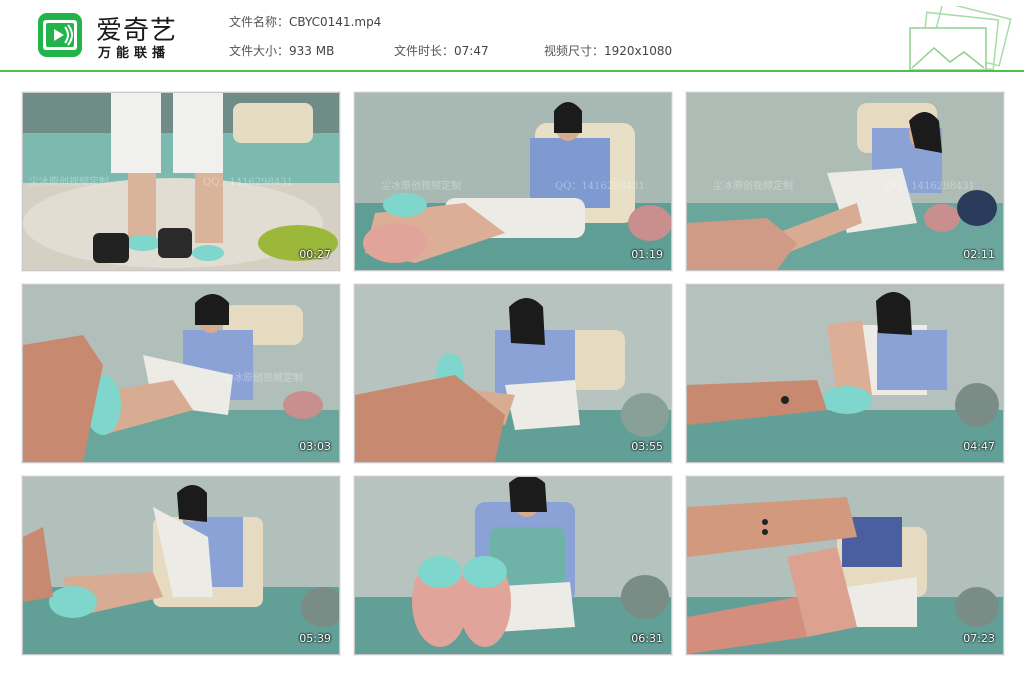  Describe the element at coordinates (513, 181) in the screenshot. I see `thumbnail: 尘冰原创视频定制 QQ：1416298431 01:19` at that location.